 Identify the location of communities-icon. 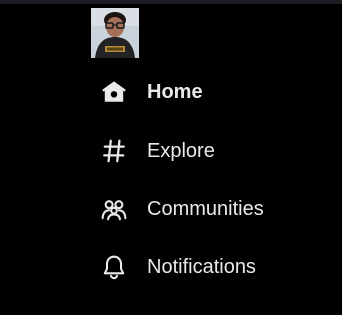
(114, 209).